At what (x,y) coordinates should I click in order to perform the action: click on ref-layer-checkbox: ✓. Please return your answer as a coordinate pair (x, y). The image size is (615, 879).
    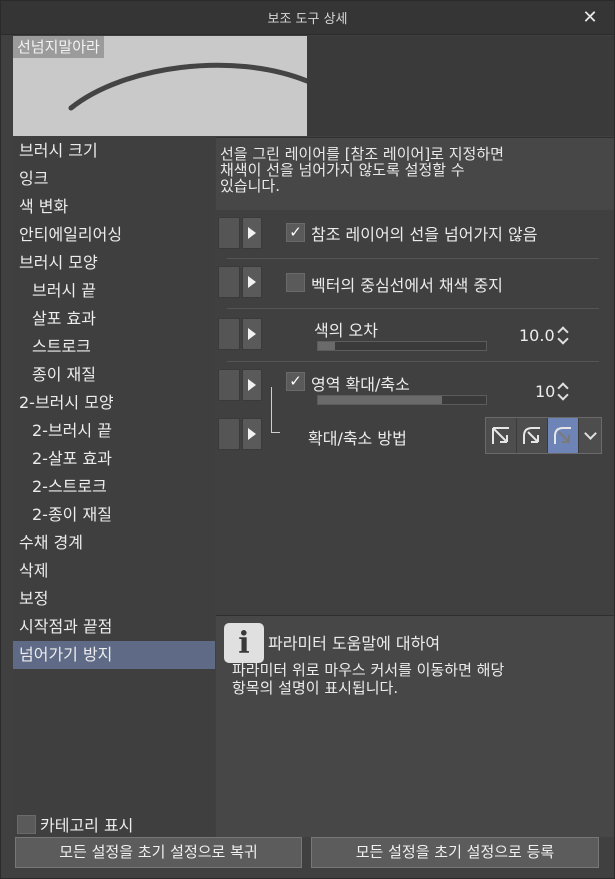
    Looking at the image, I should click on (295, 232).